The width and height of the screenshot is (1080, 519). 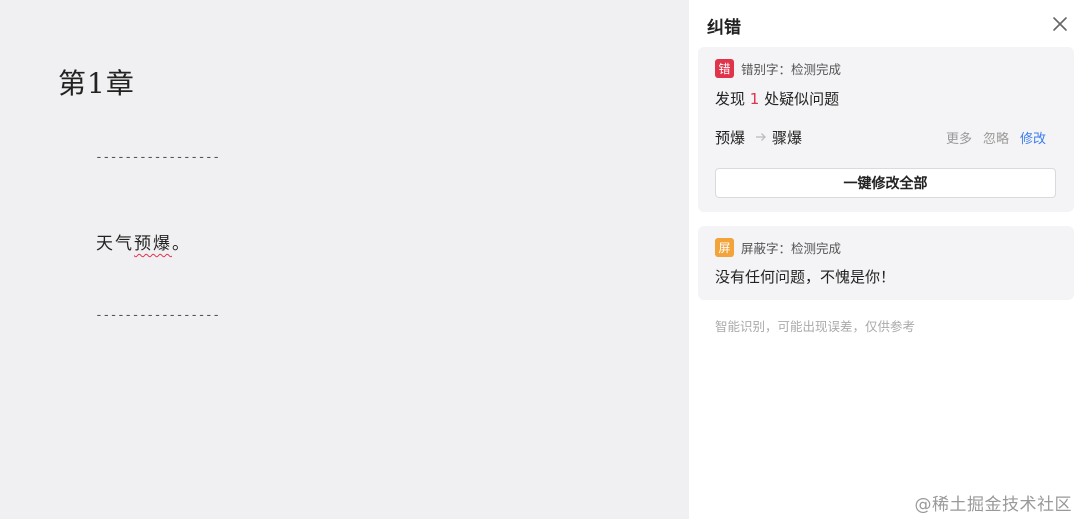 I want to click on issue-count: 1, so click(x=754, y=99).